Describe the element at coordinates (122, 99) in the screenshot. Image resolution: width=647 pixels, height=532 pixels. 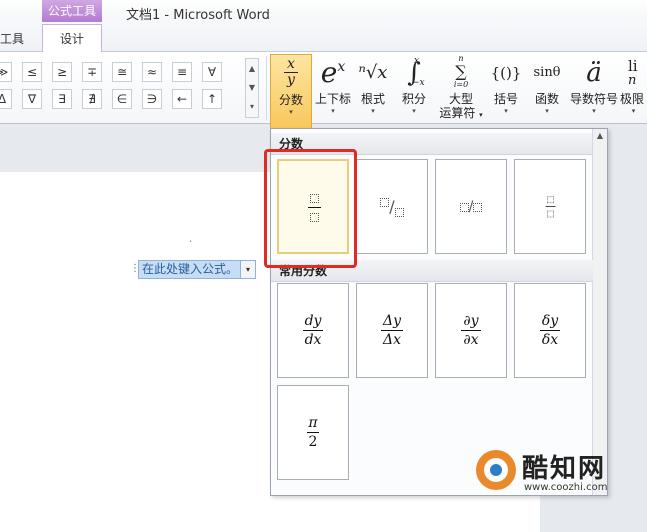
I see `symbol-button: ∈` at that location.